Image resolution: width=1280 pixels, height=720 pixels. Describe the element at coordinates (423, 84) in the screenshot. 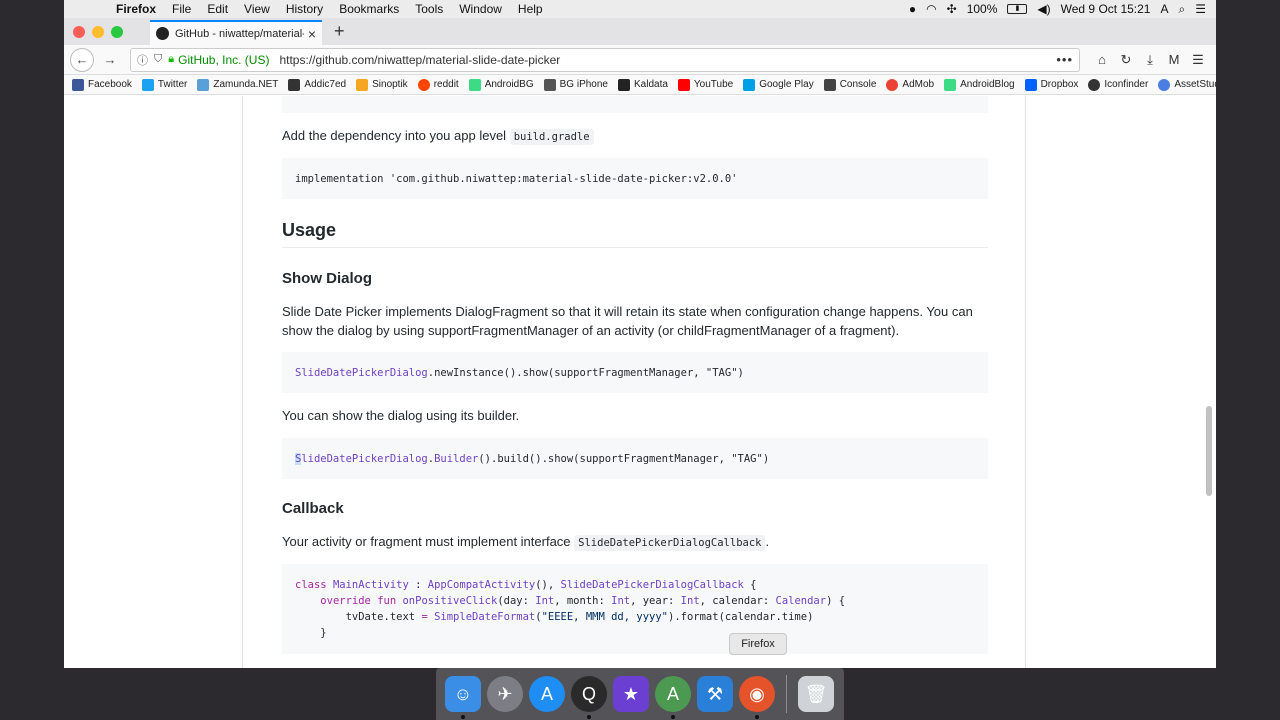

I see `reddit-icon` at that location.